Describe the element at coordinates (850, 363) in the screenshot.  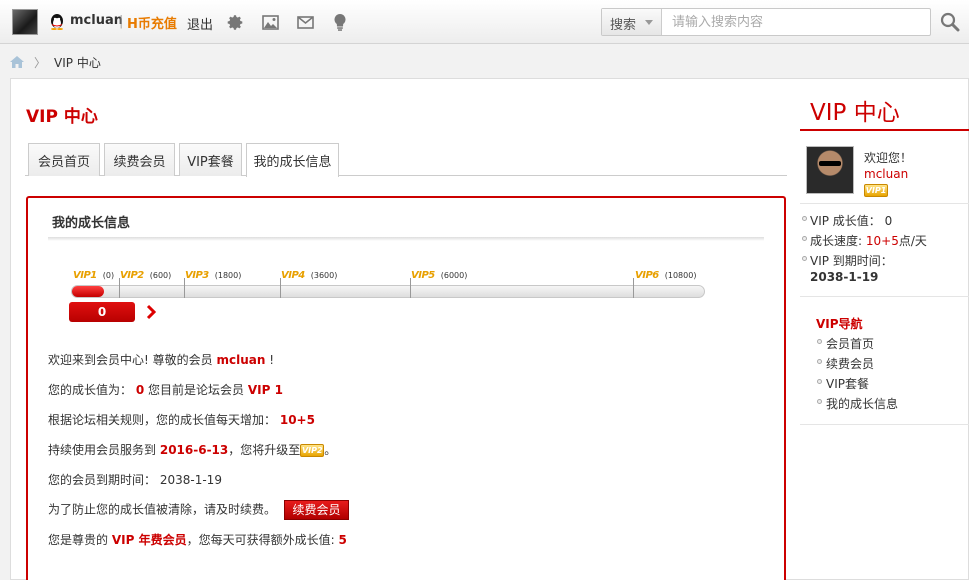
I see `vip-nav-renew: 续费会员` at that location.